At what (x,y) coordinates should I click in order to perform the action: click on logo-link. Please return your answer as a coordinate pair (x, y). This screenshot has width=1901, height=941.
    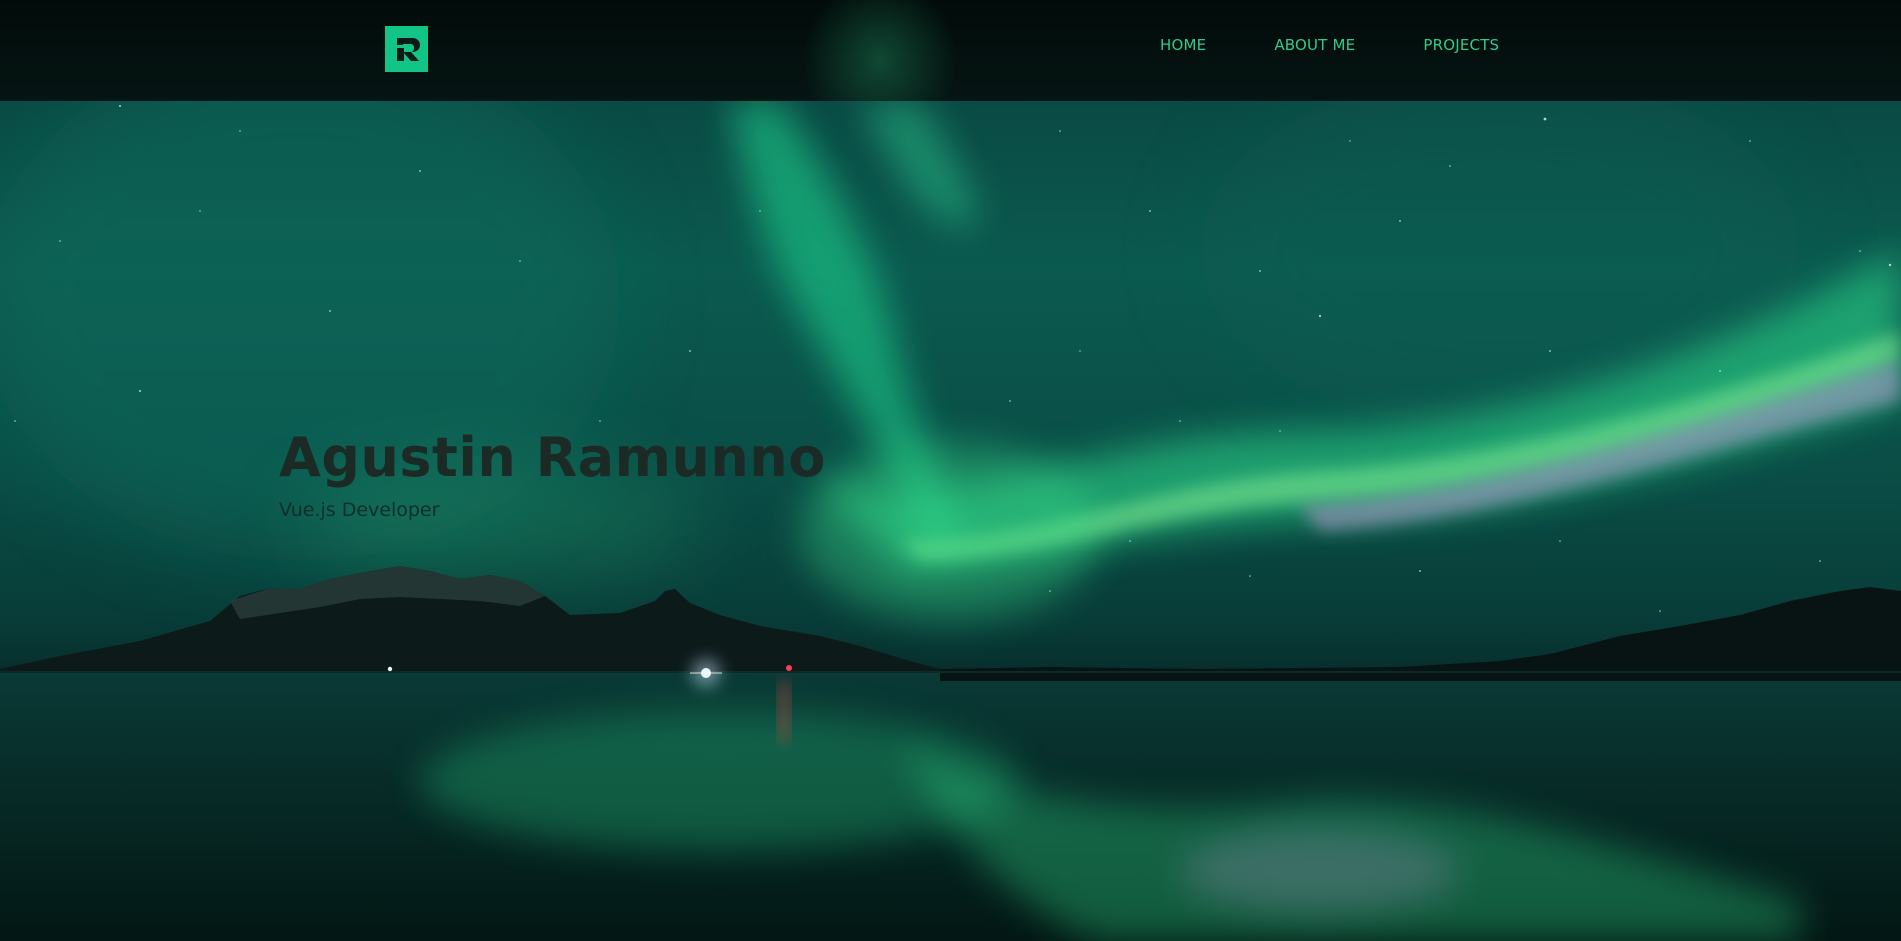
    Looking at the image, I should click on (406, 49).